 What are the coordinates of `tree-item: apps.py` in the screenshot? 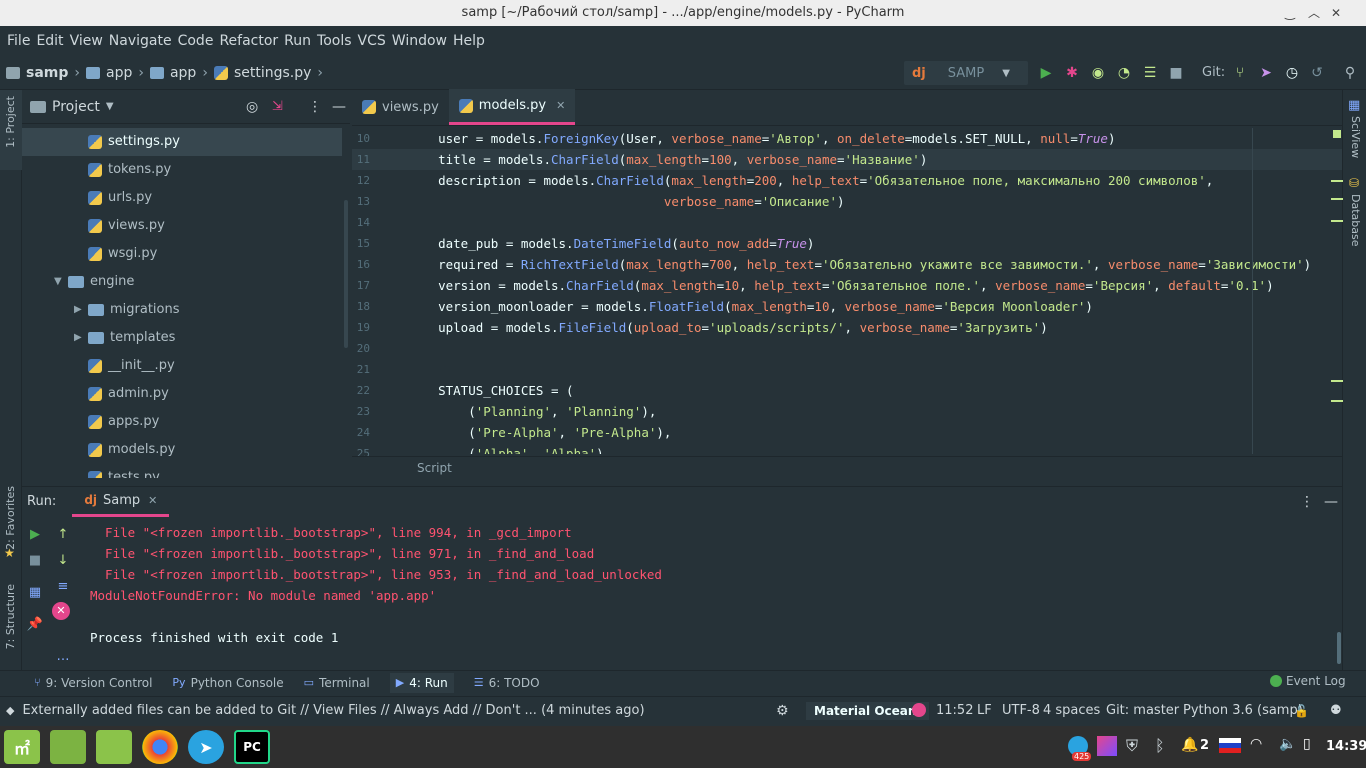 It's located at (182, 422).